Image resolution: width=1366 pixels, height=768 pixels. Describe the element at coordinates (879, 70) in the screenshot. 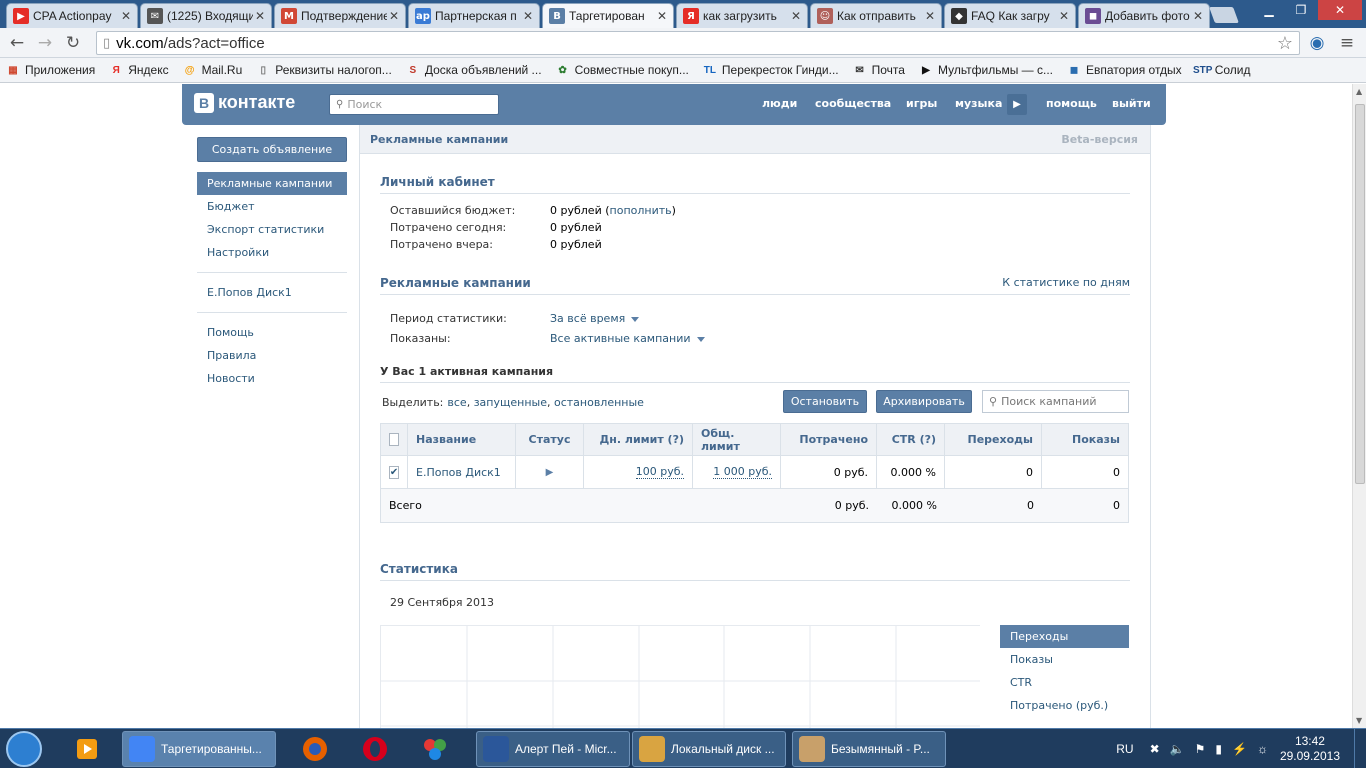

I see `bookmark-item: ✉ Почта` at that location.